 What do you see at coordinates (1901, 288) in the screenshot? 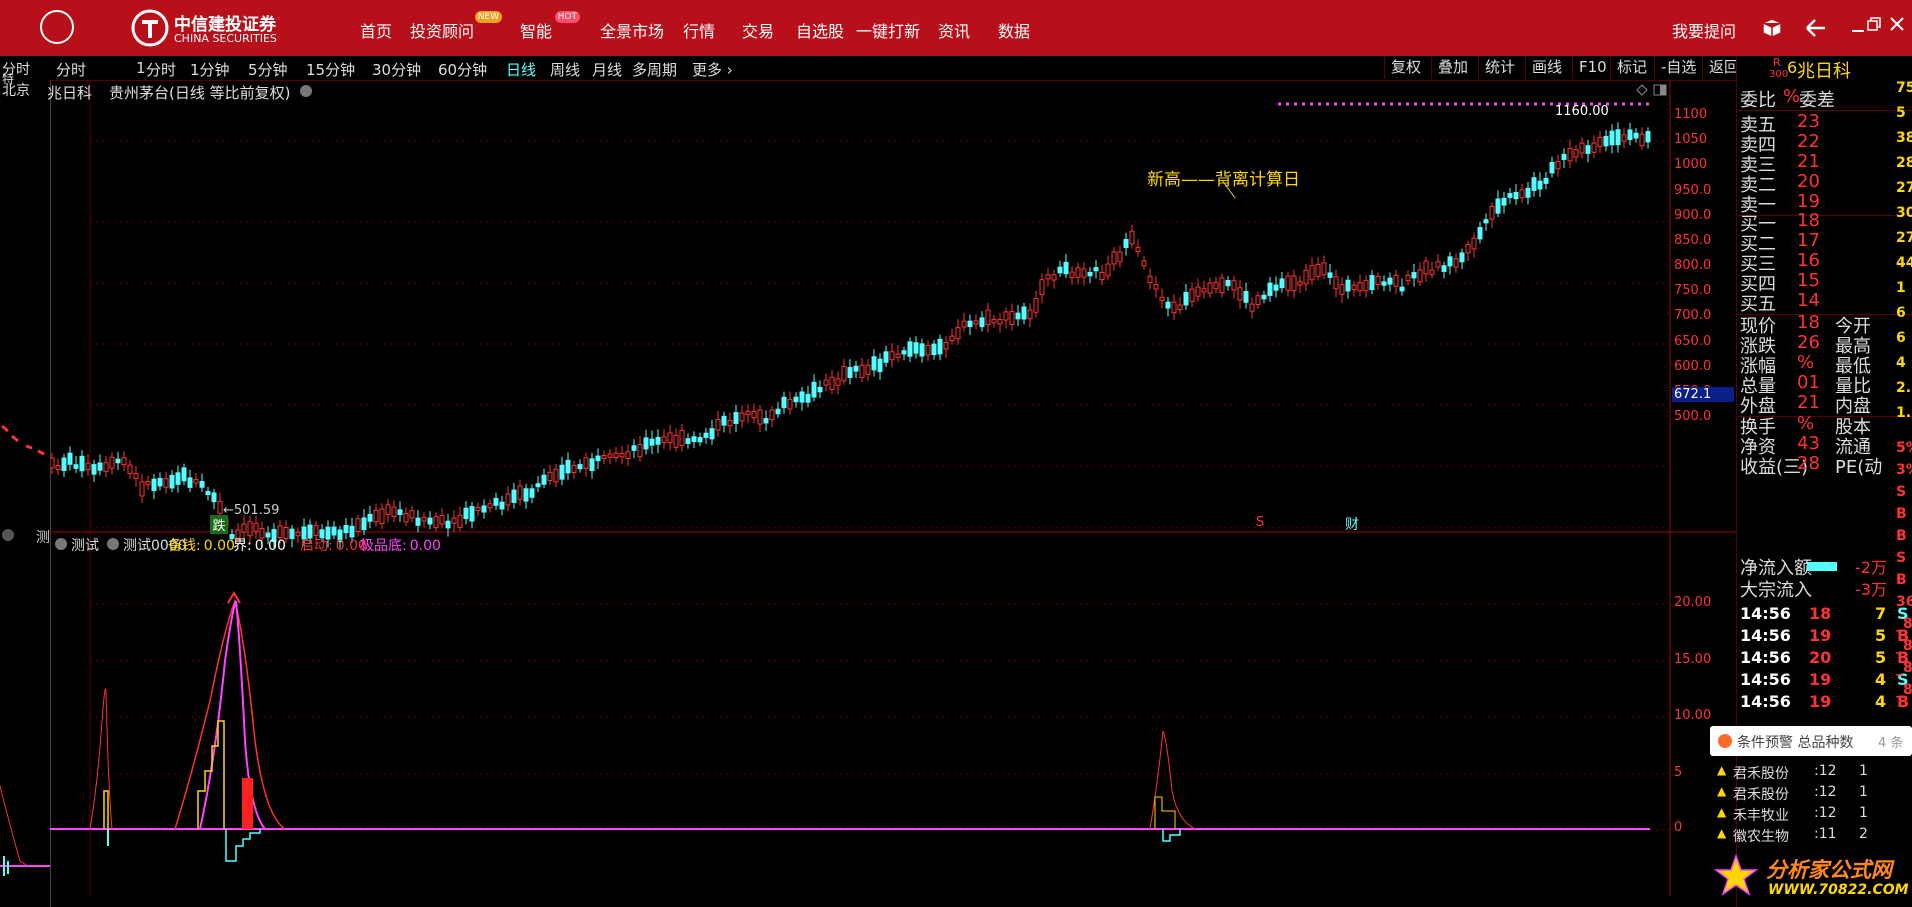
I see `far-right-value: 1` at bounding box center [1901, 288].